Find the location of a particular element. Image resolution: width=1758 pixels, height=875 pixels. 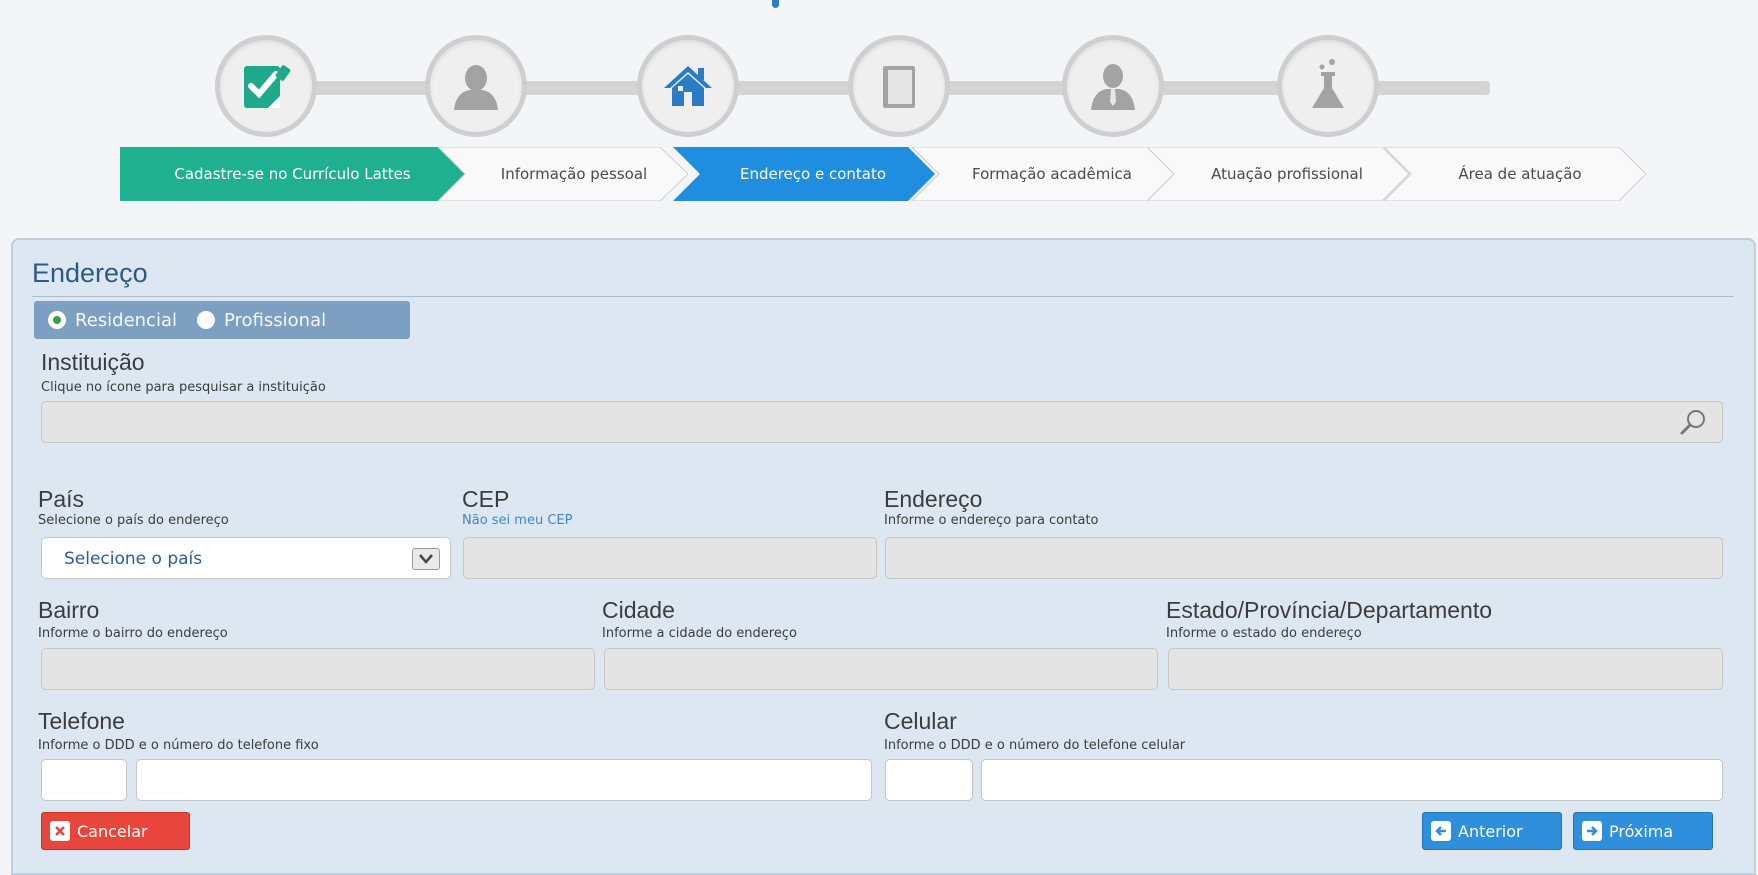

crumb-cadastro: Cadastre-se no Currículo Lattes is located at coordinates (292, 174).